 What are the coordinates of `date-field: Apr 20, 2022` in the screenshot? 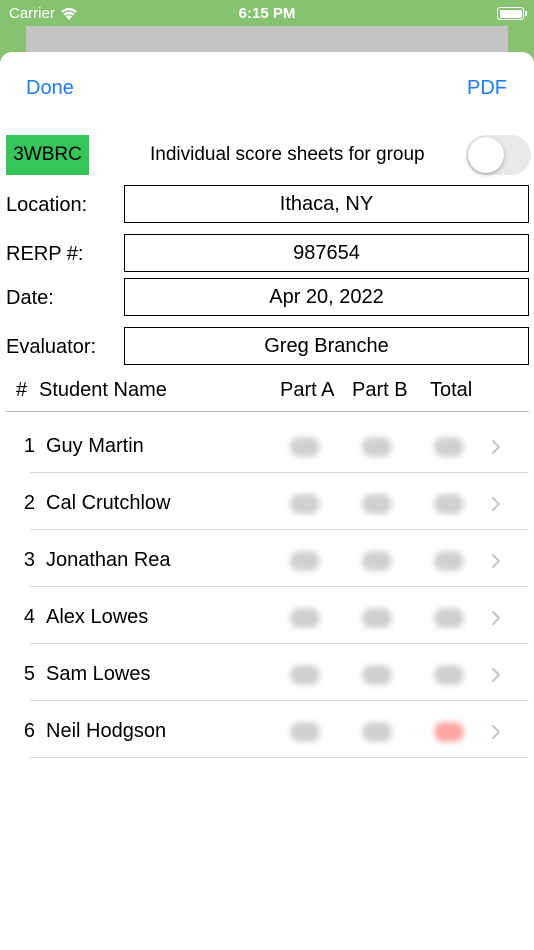 It's located at (326, 297).